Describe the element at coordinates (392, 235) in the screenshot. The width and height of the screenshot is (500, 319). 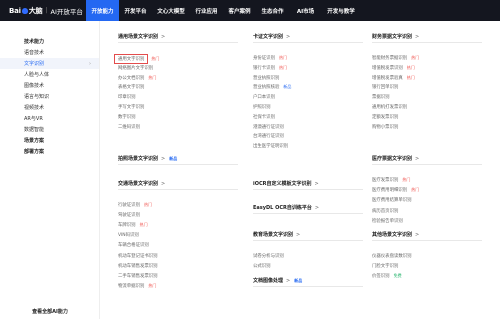
I see `section-title-label: 其他场景文字识别` at that location.